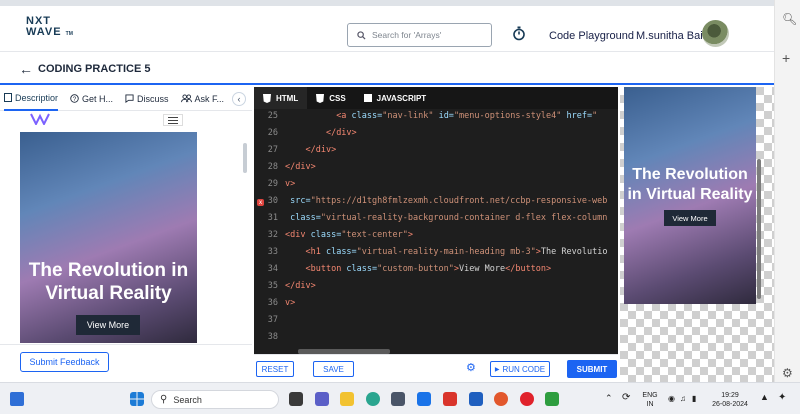 The width and height of the screenshot is (800, 414). Describe the element at coordinates (671, 398) in the screenshot. I see `wifi-icon: ◉` at that location.